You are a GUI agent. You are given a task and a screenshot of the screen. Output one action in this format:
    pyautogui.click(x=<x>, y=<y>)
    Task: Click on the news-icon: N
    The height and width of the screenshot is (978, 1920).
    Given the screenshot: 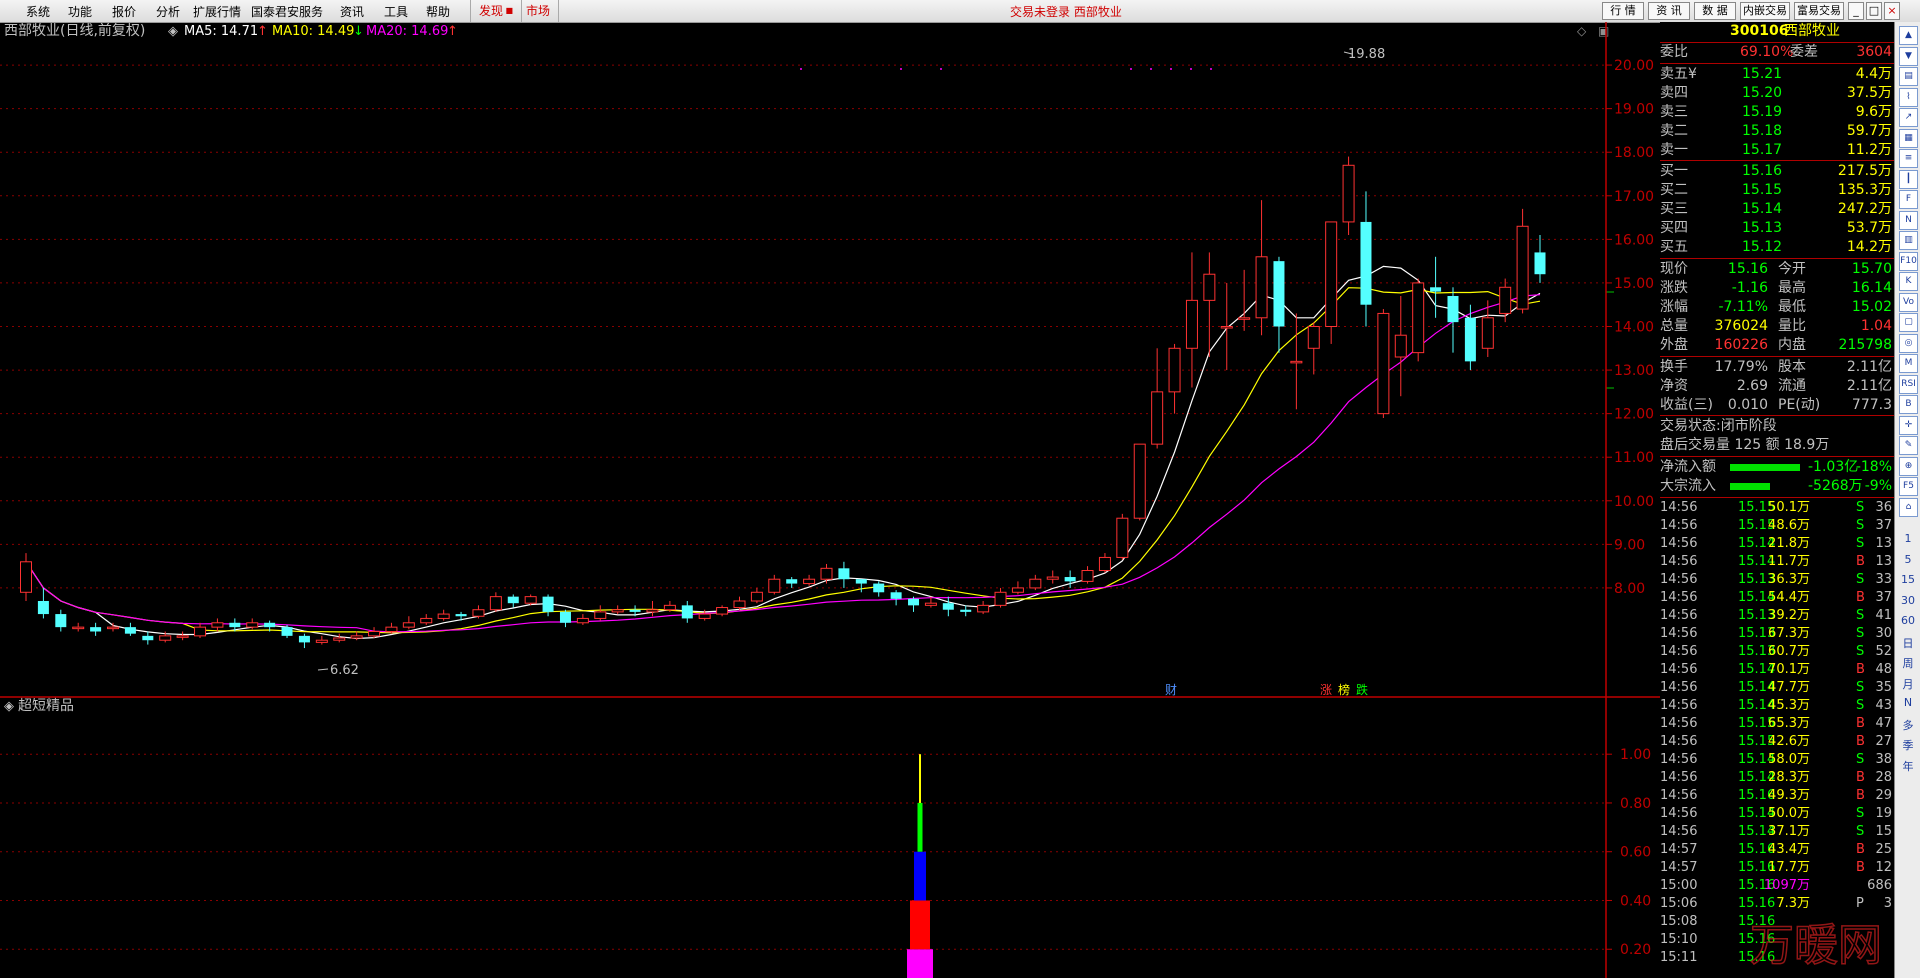 What is the action you would take?
    pyautogui.click(x=1908, y=220)
    